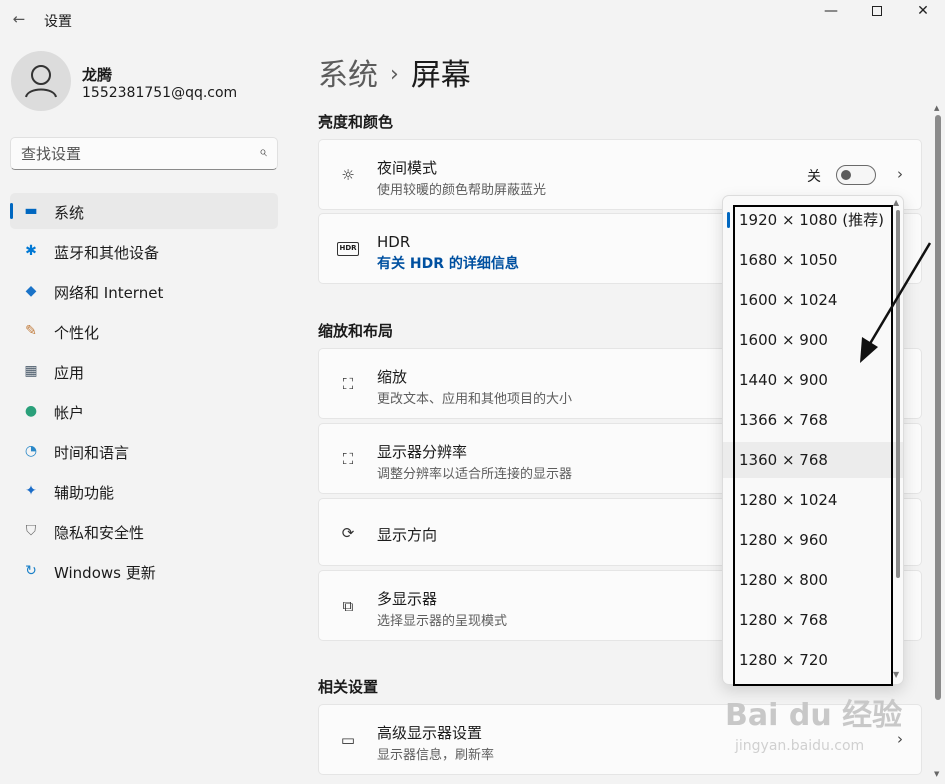  What do you see at coordinates (814, 715) in the screenshot?
I see `watermark-logo: Bai du 经验` at bounding box center [814, 715].